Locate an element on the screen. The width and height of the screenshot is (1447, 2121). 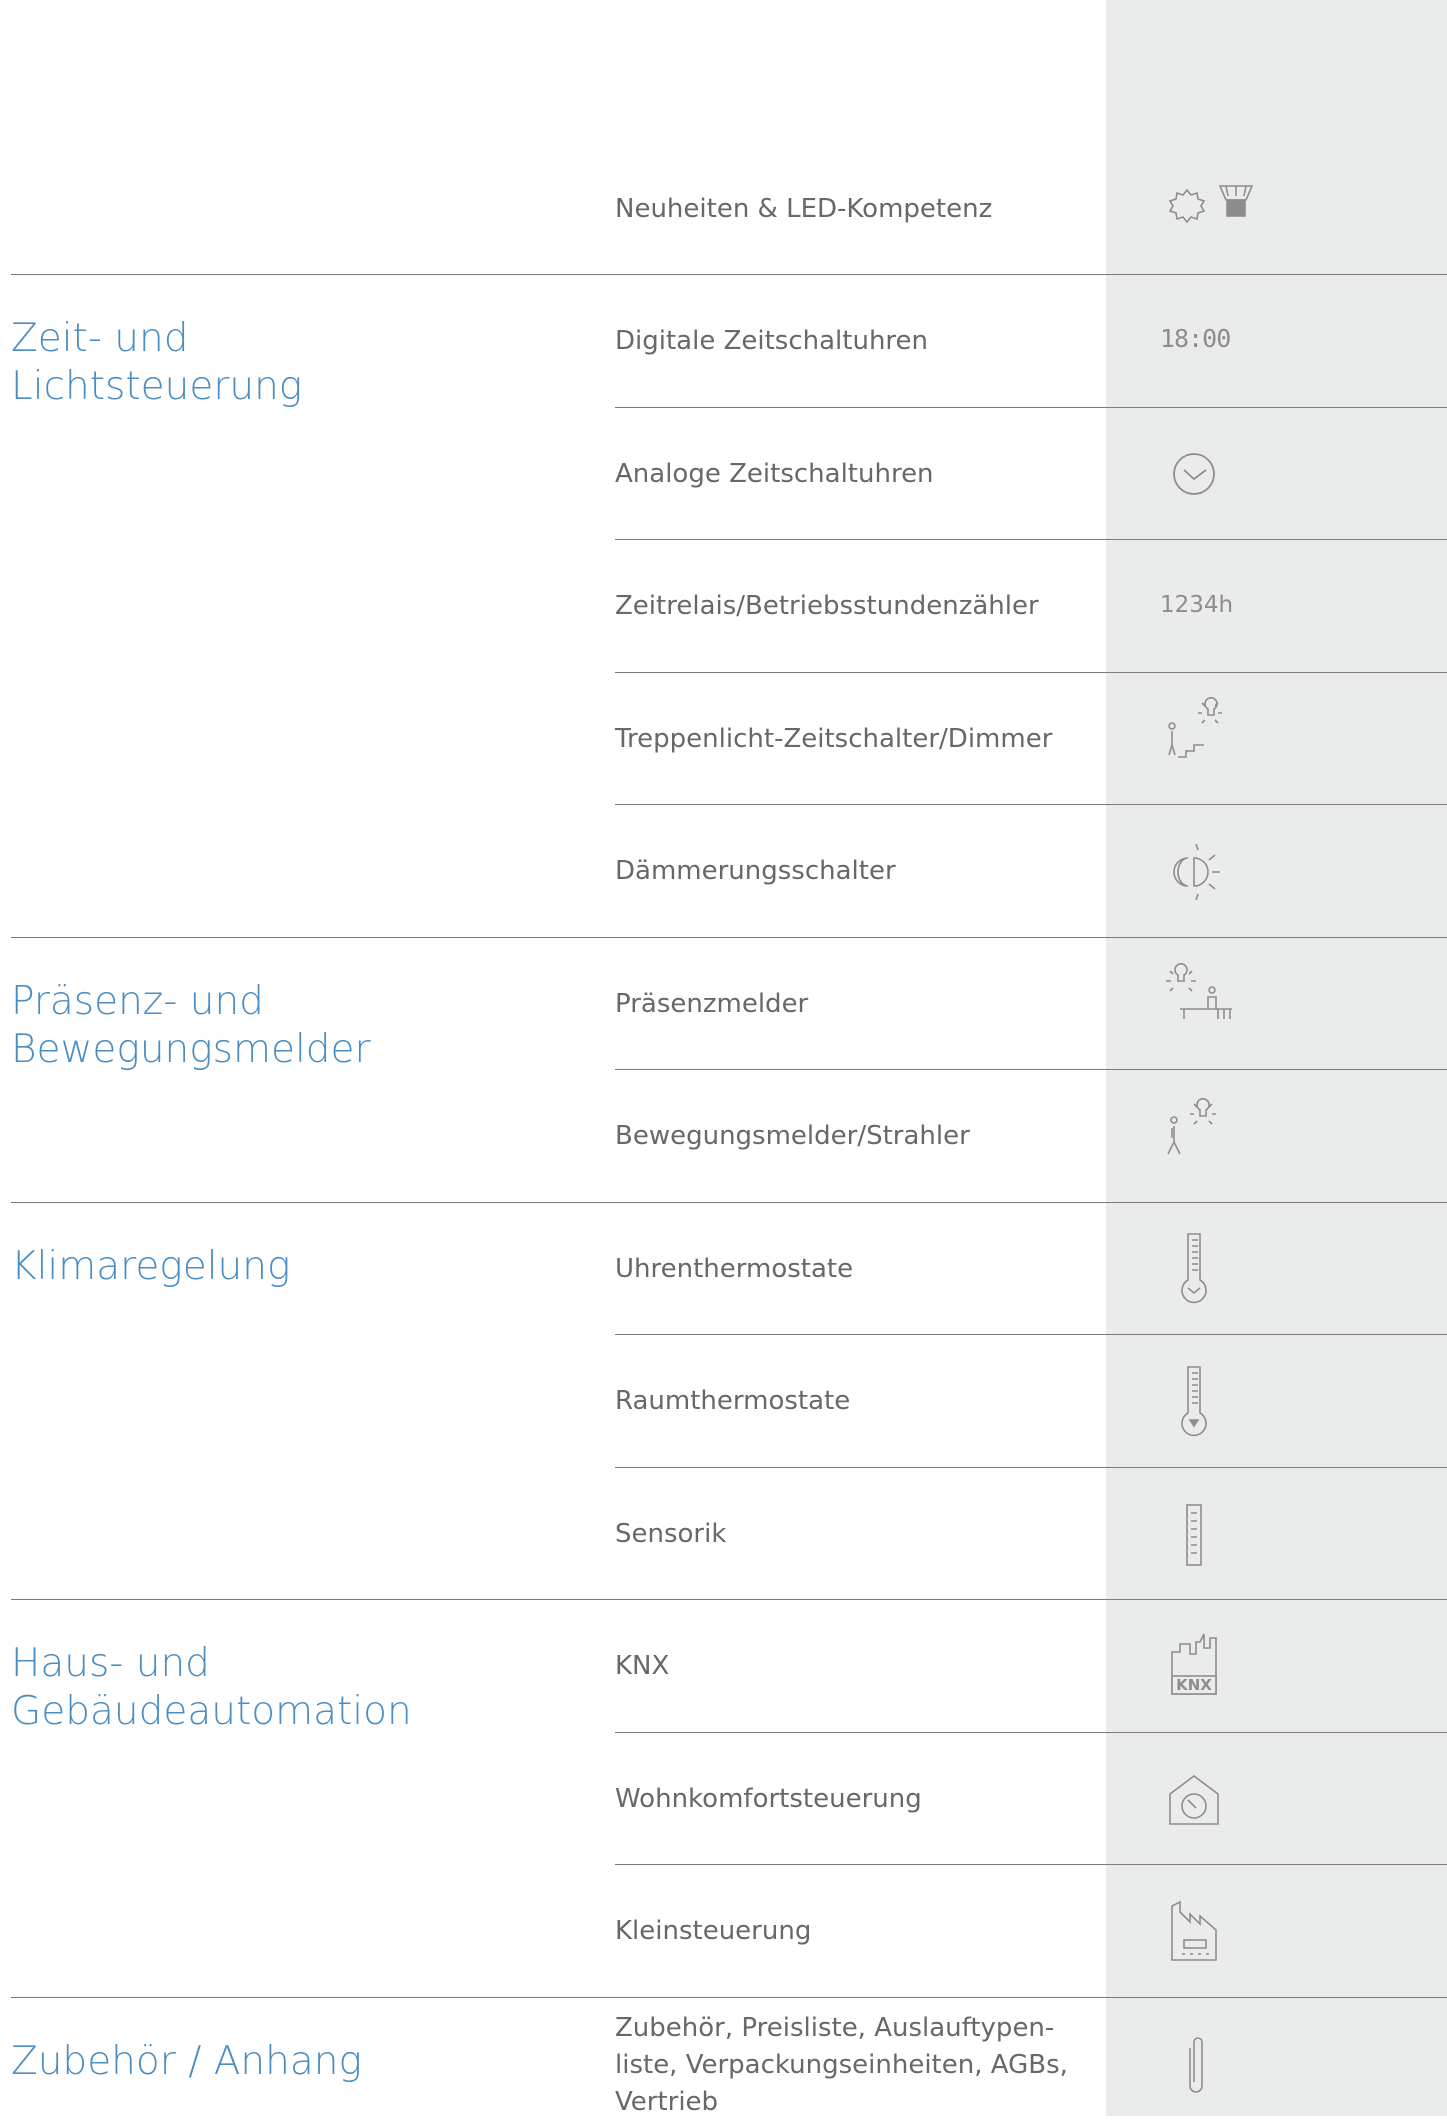
clock-thermostat-icon is located at coordinates (1194, 1268).